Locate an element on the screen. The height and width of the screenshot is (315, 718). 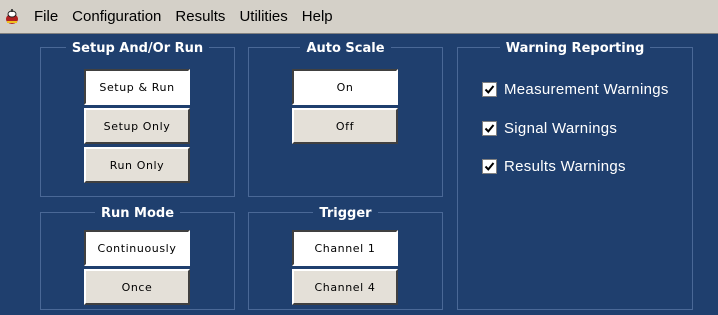
results-warnings-option: Results Warnings is located at coordinates (554, 166).